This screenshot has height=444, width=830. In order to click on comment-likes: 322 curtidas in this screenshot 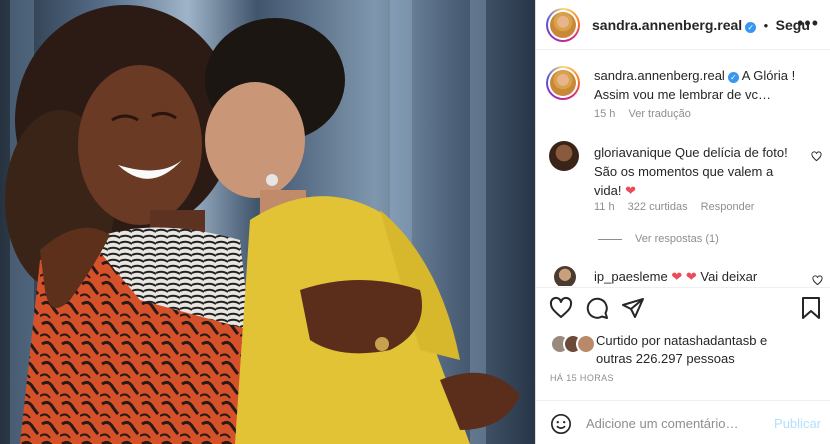, I will do `click(658, 207)`.